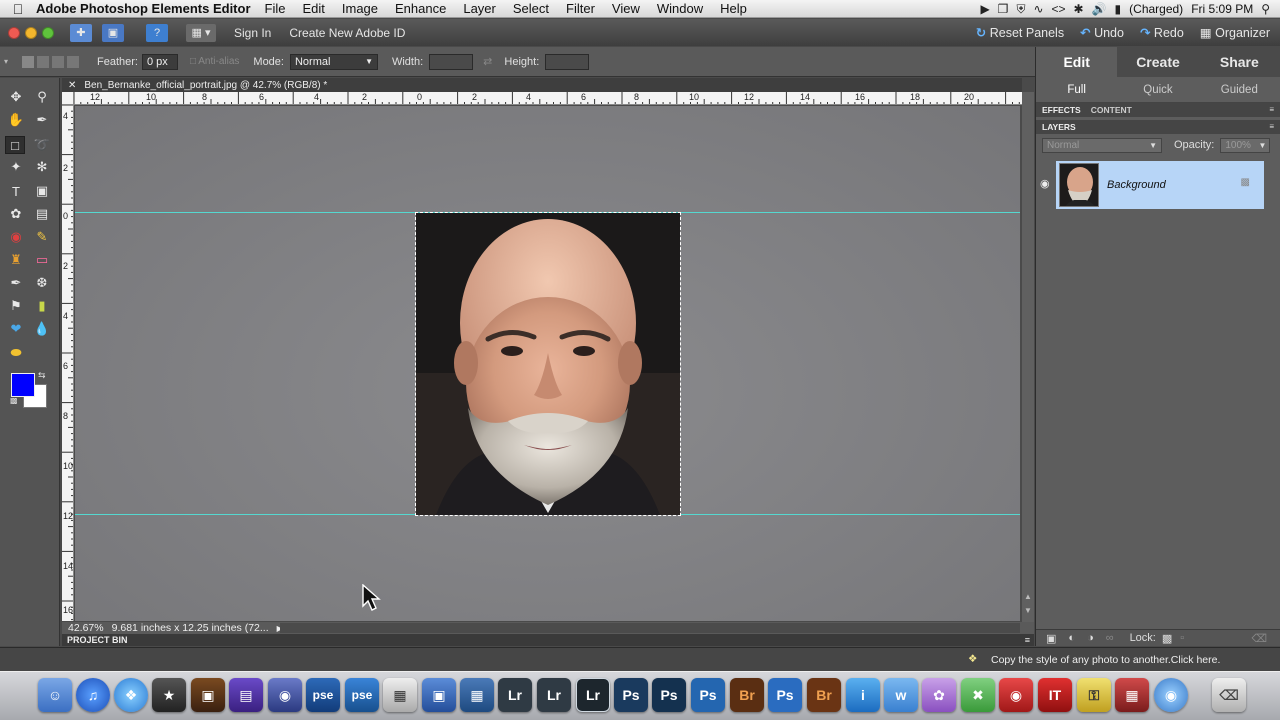 This screenshot has width=1280, height=720. Describe the element at coordinates (1059, 9) in the screenshot. I see `code-icon: <>` at that location.